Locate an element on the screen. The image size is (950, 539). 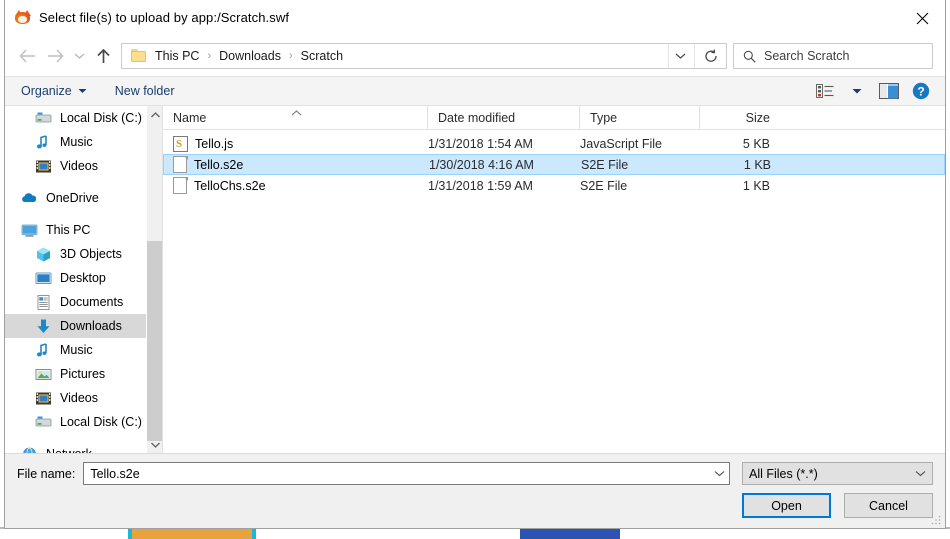
folder-icon is located at coordinates (139, 56).